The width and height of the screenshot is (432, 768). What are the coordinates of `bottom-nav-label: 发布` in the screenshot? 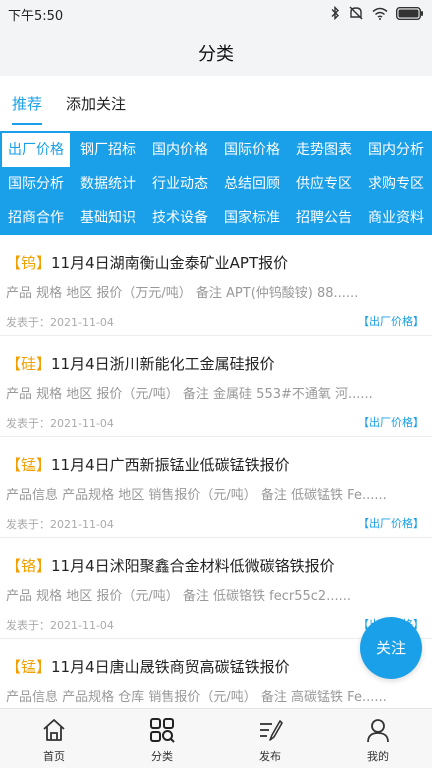 It's located at (270, 756).